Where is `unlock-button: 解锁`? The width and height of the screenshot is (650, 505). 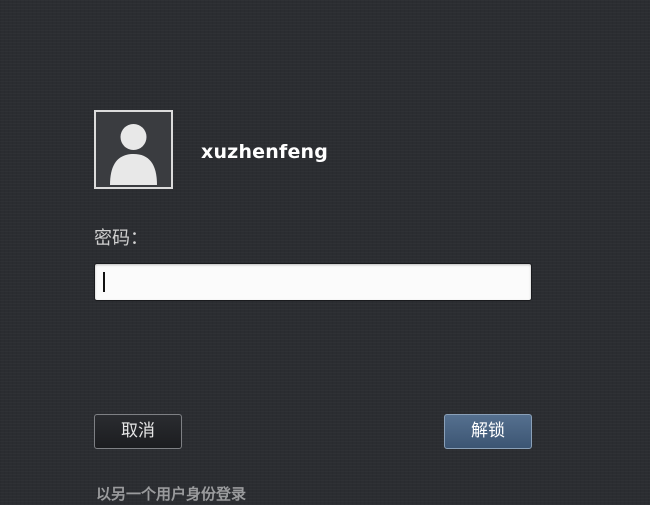 unlock-button: 解锁 is located at coordinates (488, 431).